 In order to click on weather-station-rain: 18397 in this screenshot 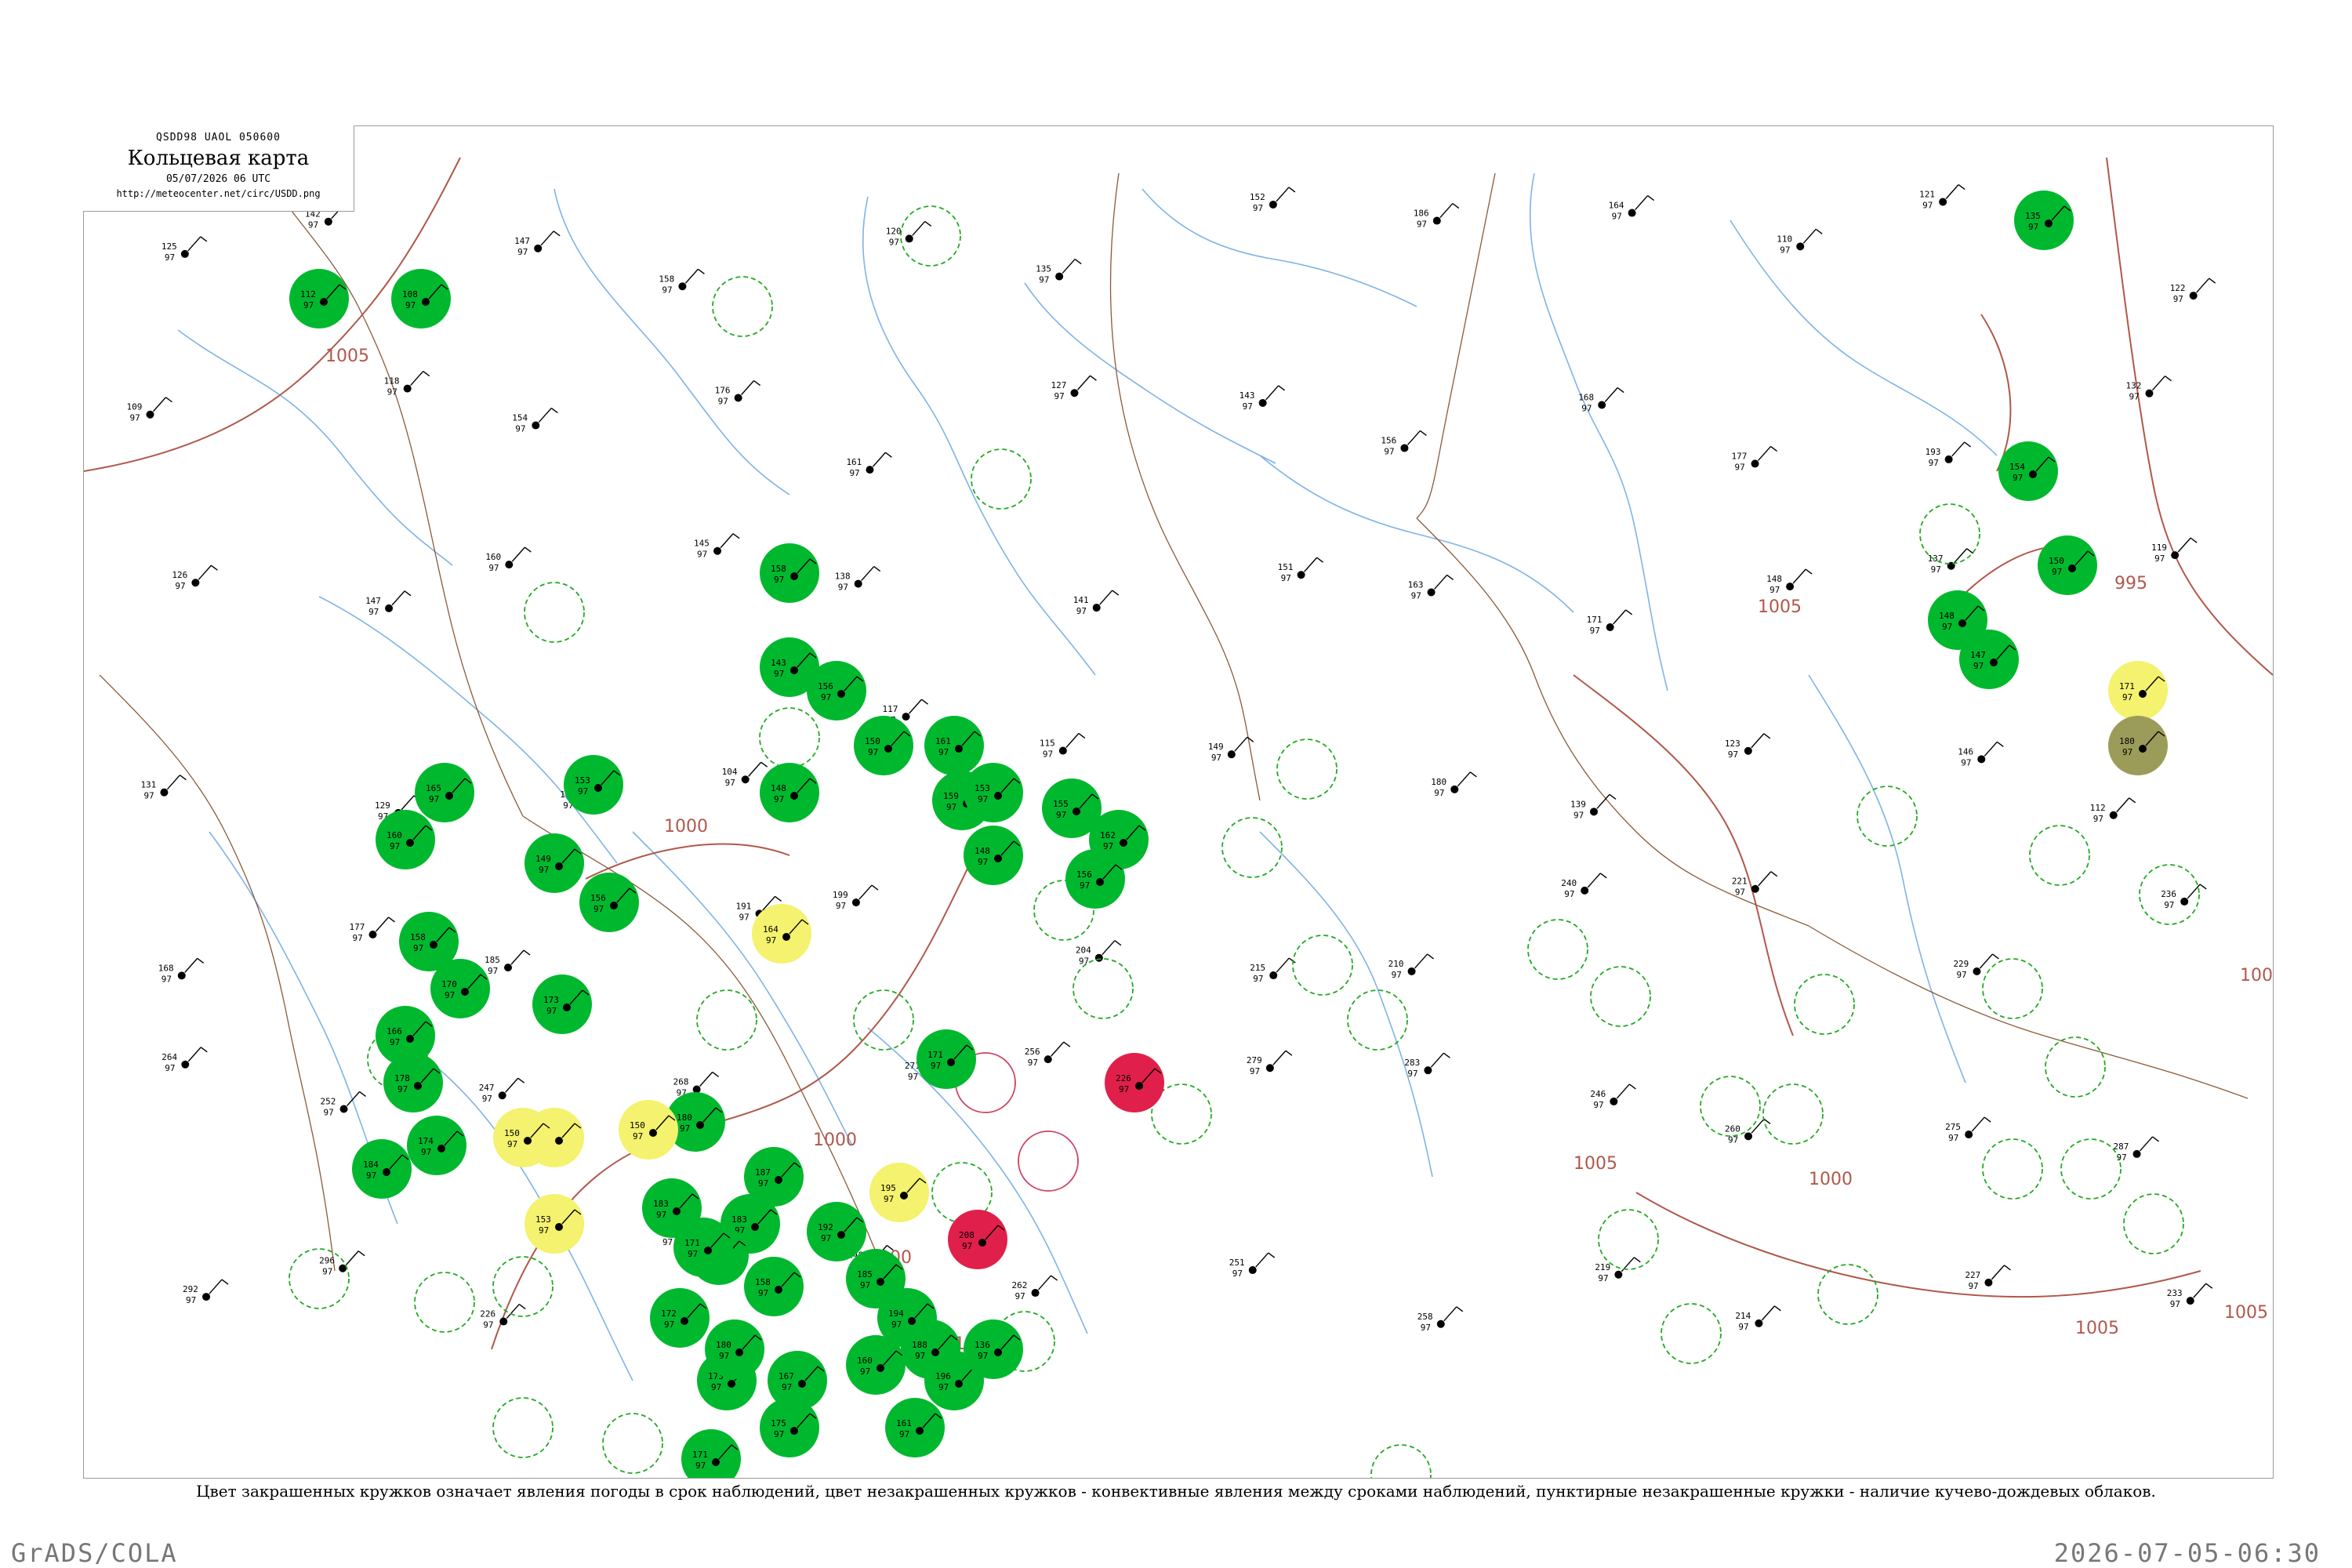, I will do `click(672, 1208)`.